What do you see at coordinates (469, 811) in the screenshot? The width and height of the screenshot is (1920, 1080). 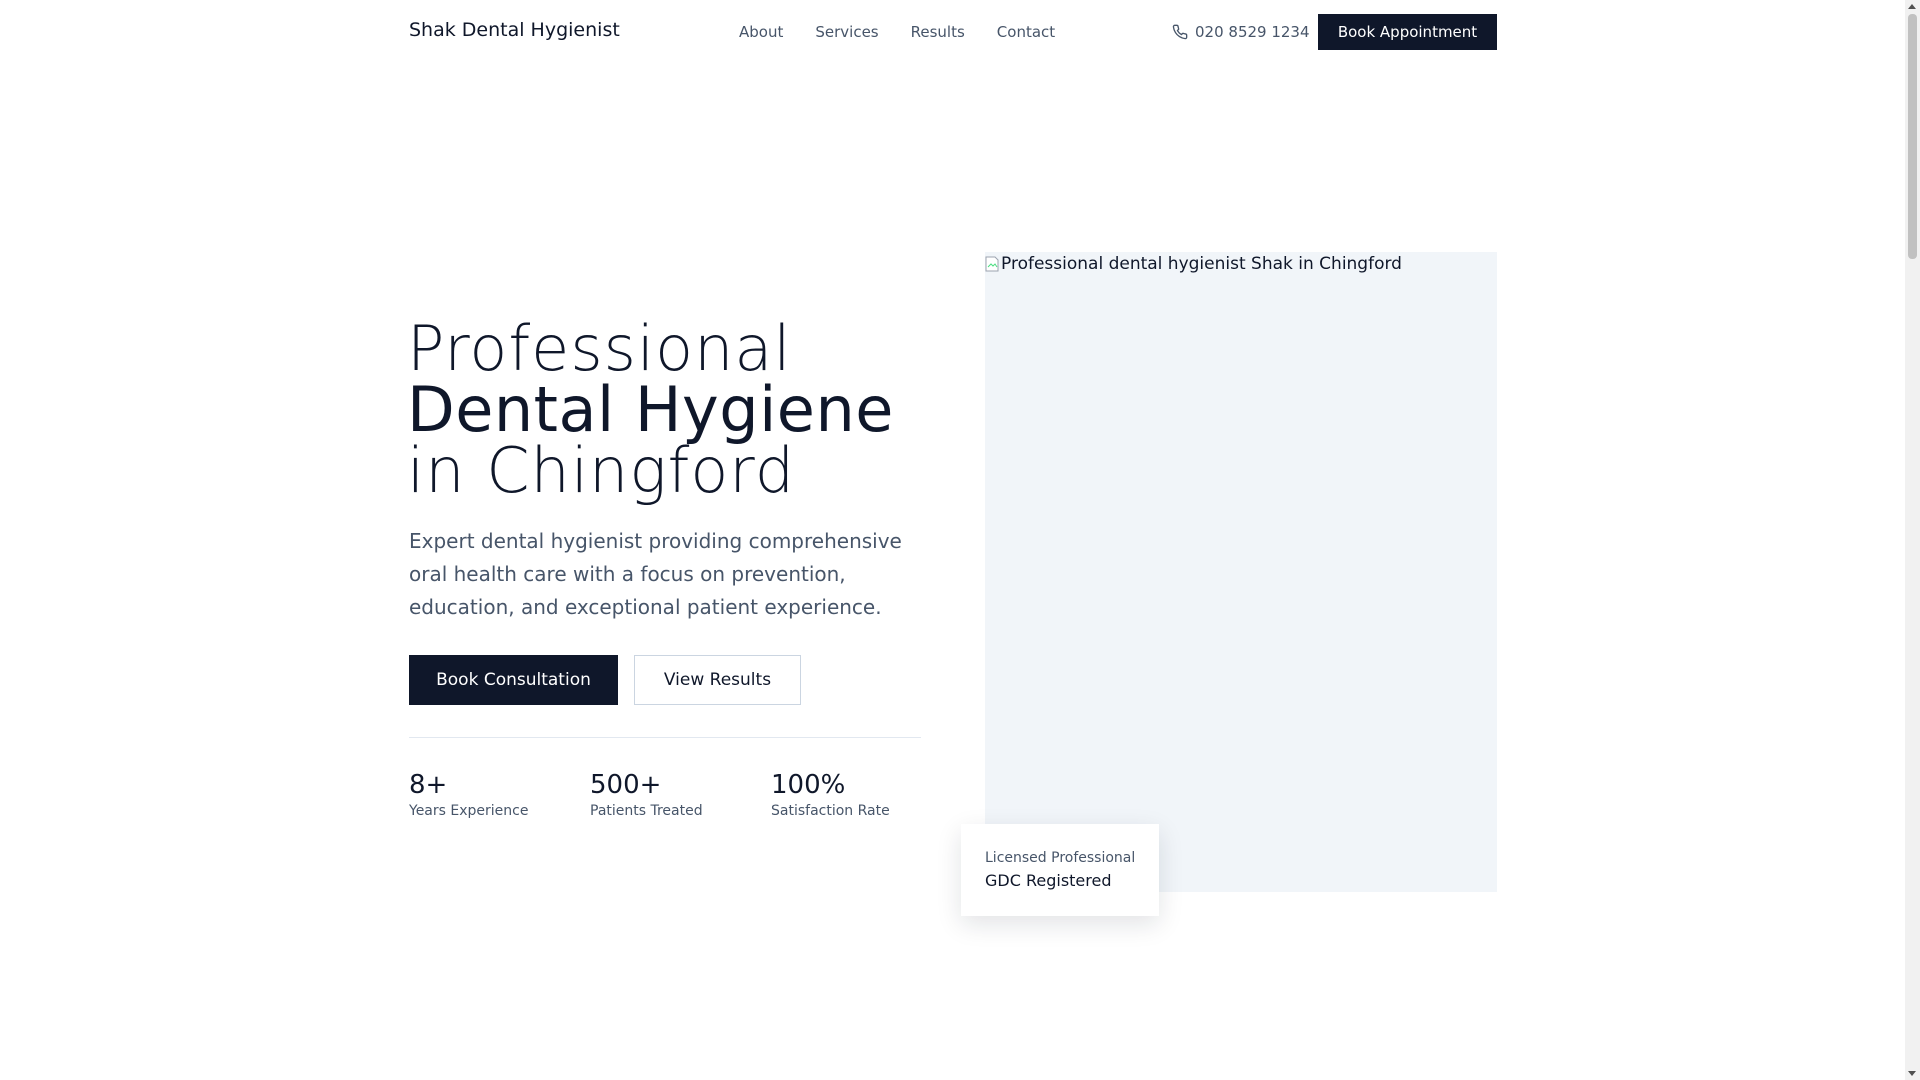 I see `stat-label: Years Experience` at bounding box center [469, 811].